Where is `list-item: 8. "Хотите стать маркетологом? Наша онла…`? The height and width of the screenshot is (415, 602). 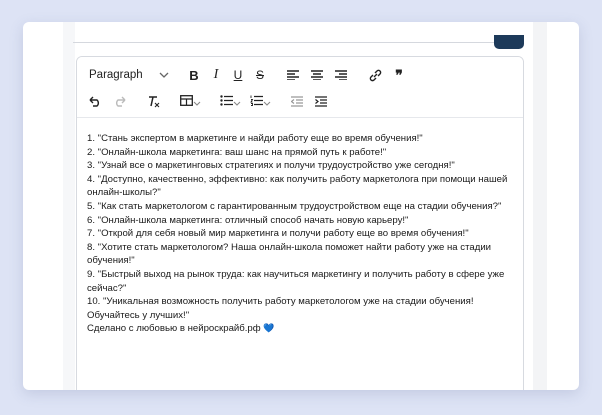
list-item: 8. "Хотите стать маркетологом? Наша онла… is located at coordinates (289, 254).